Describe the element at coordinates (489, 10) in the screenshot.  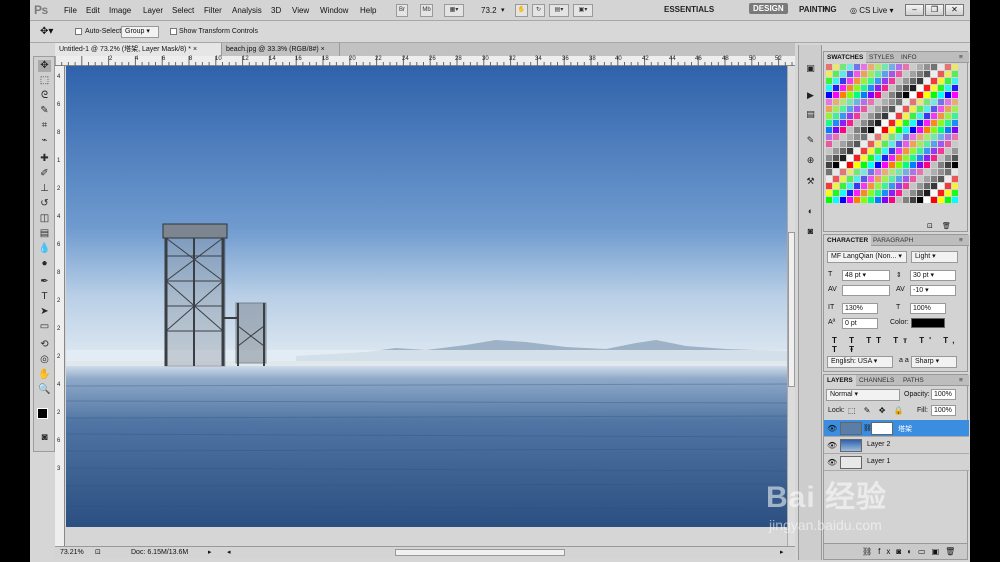
I see `zoom-level: 73.2` at that location.